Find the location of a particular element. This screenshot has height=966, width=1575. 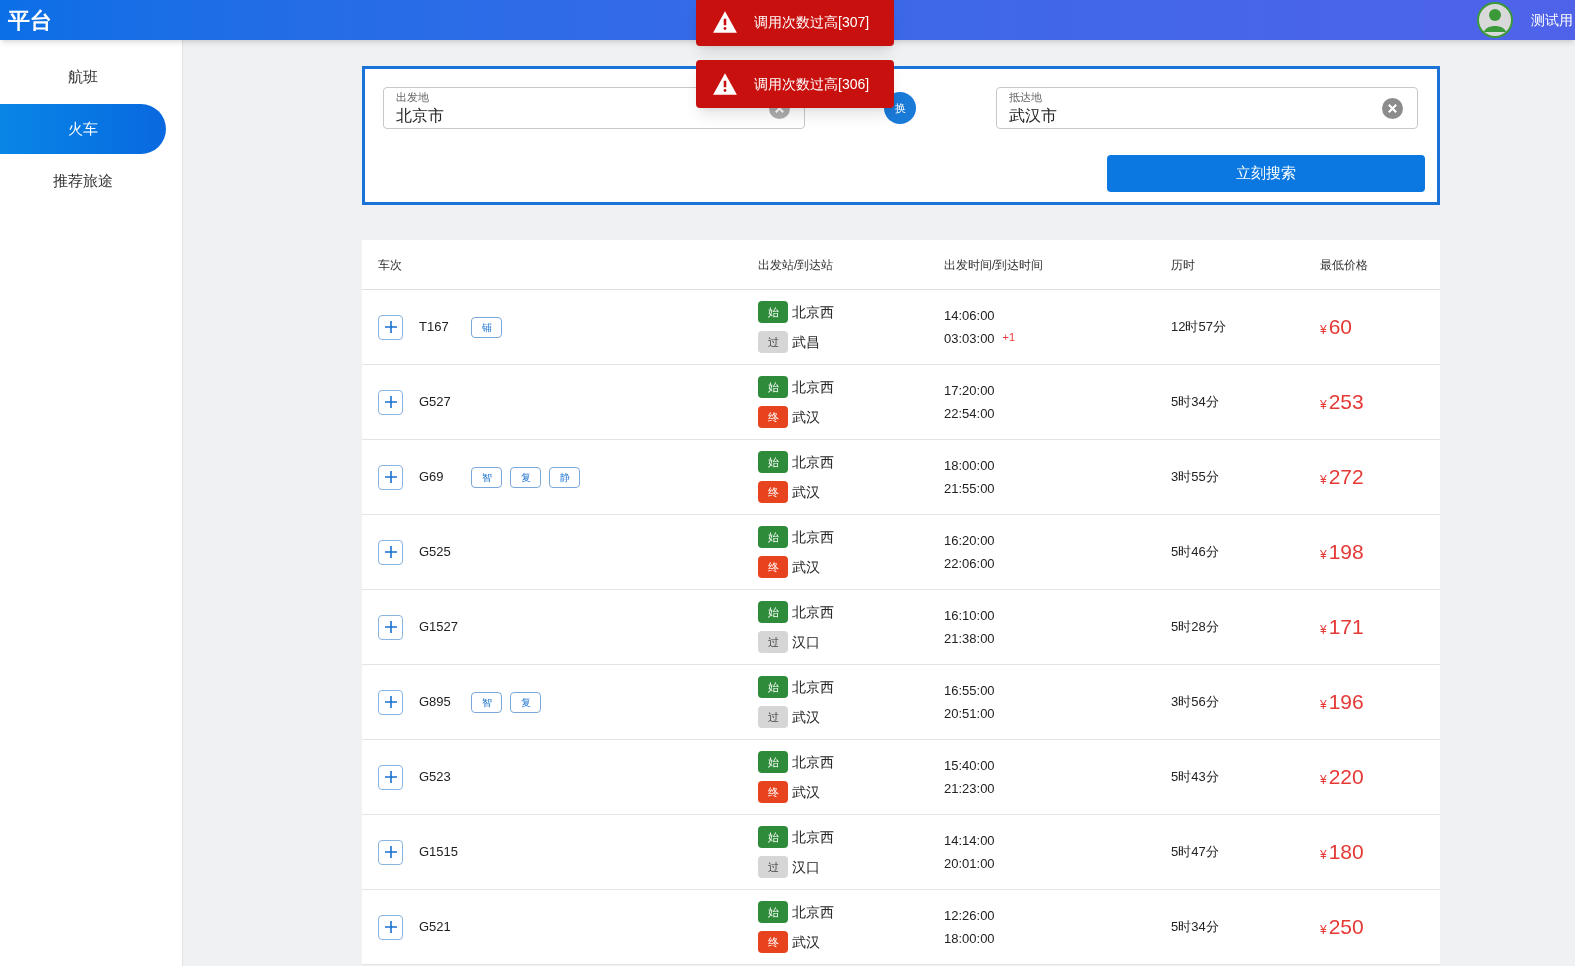

price: 180 is located at coordinates (1346, 852).